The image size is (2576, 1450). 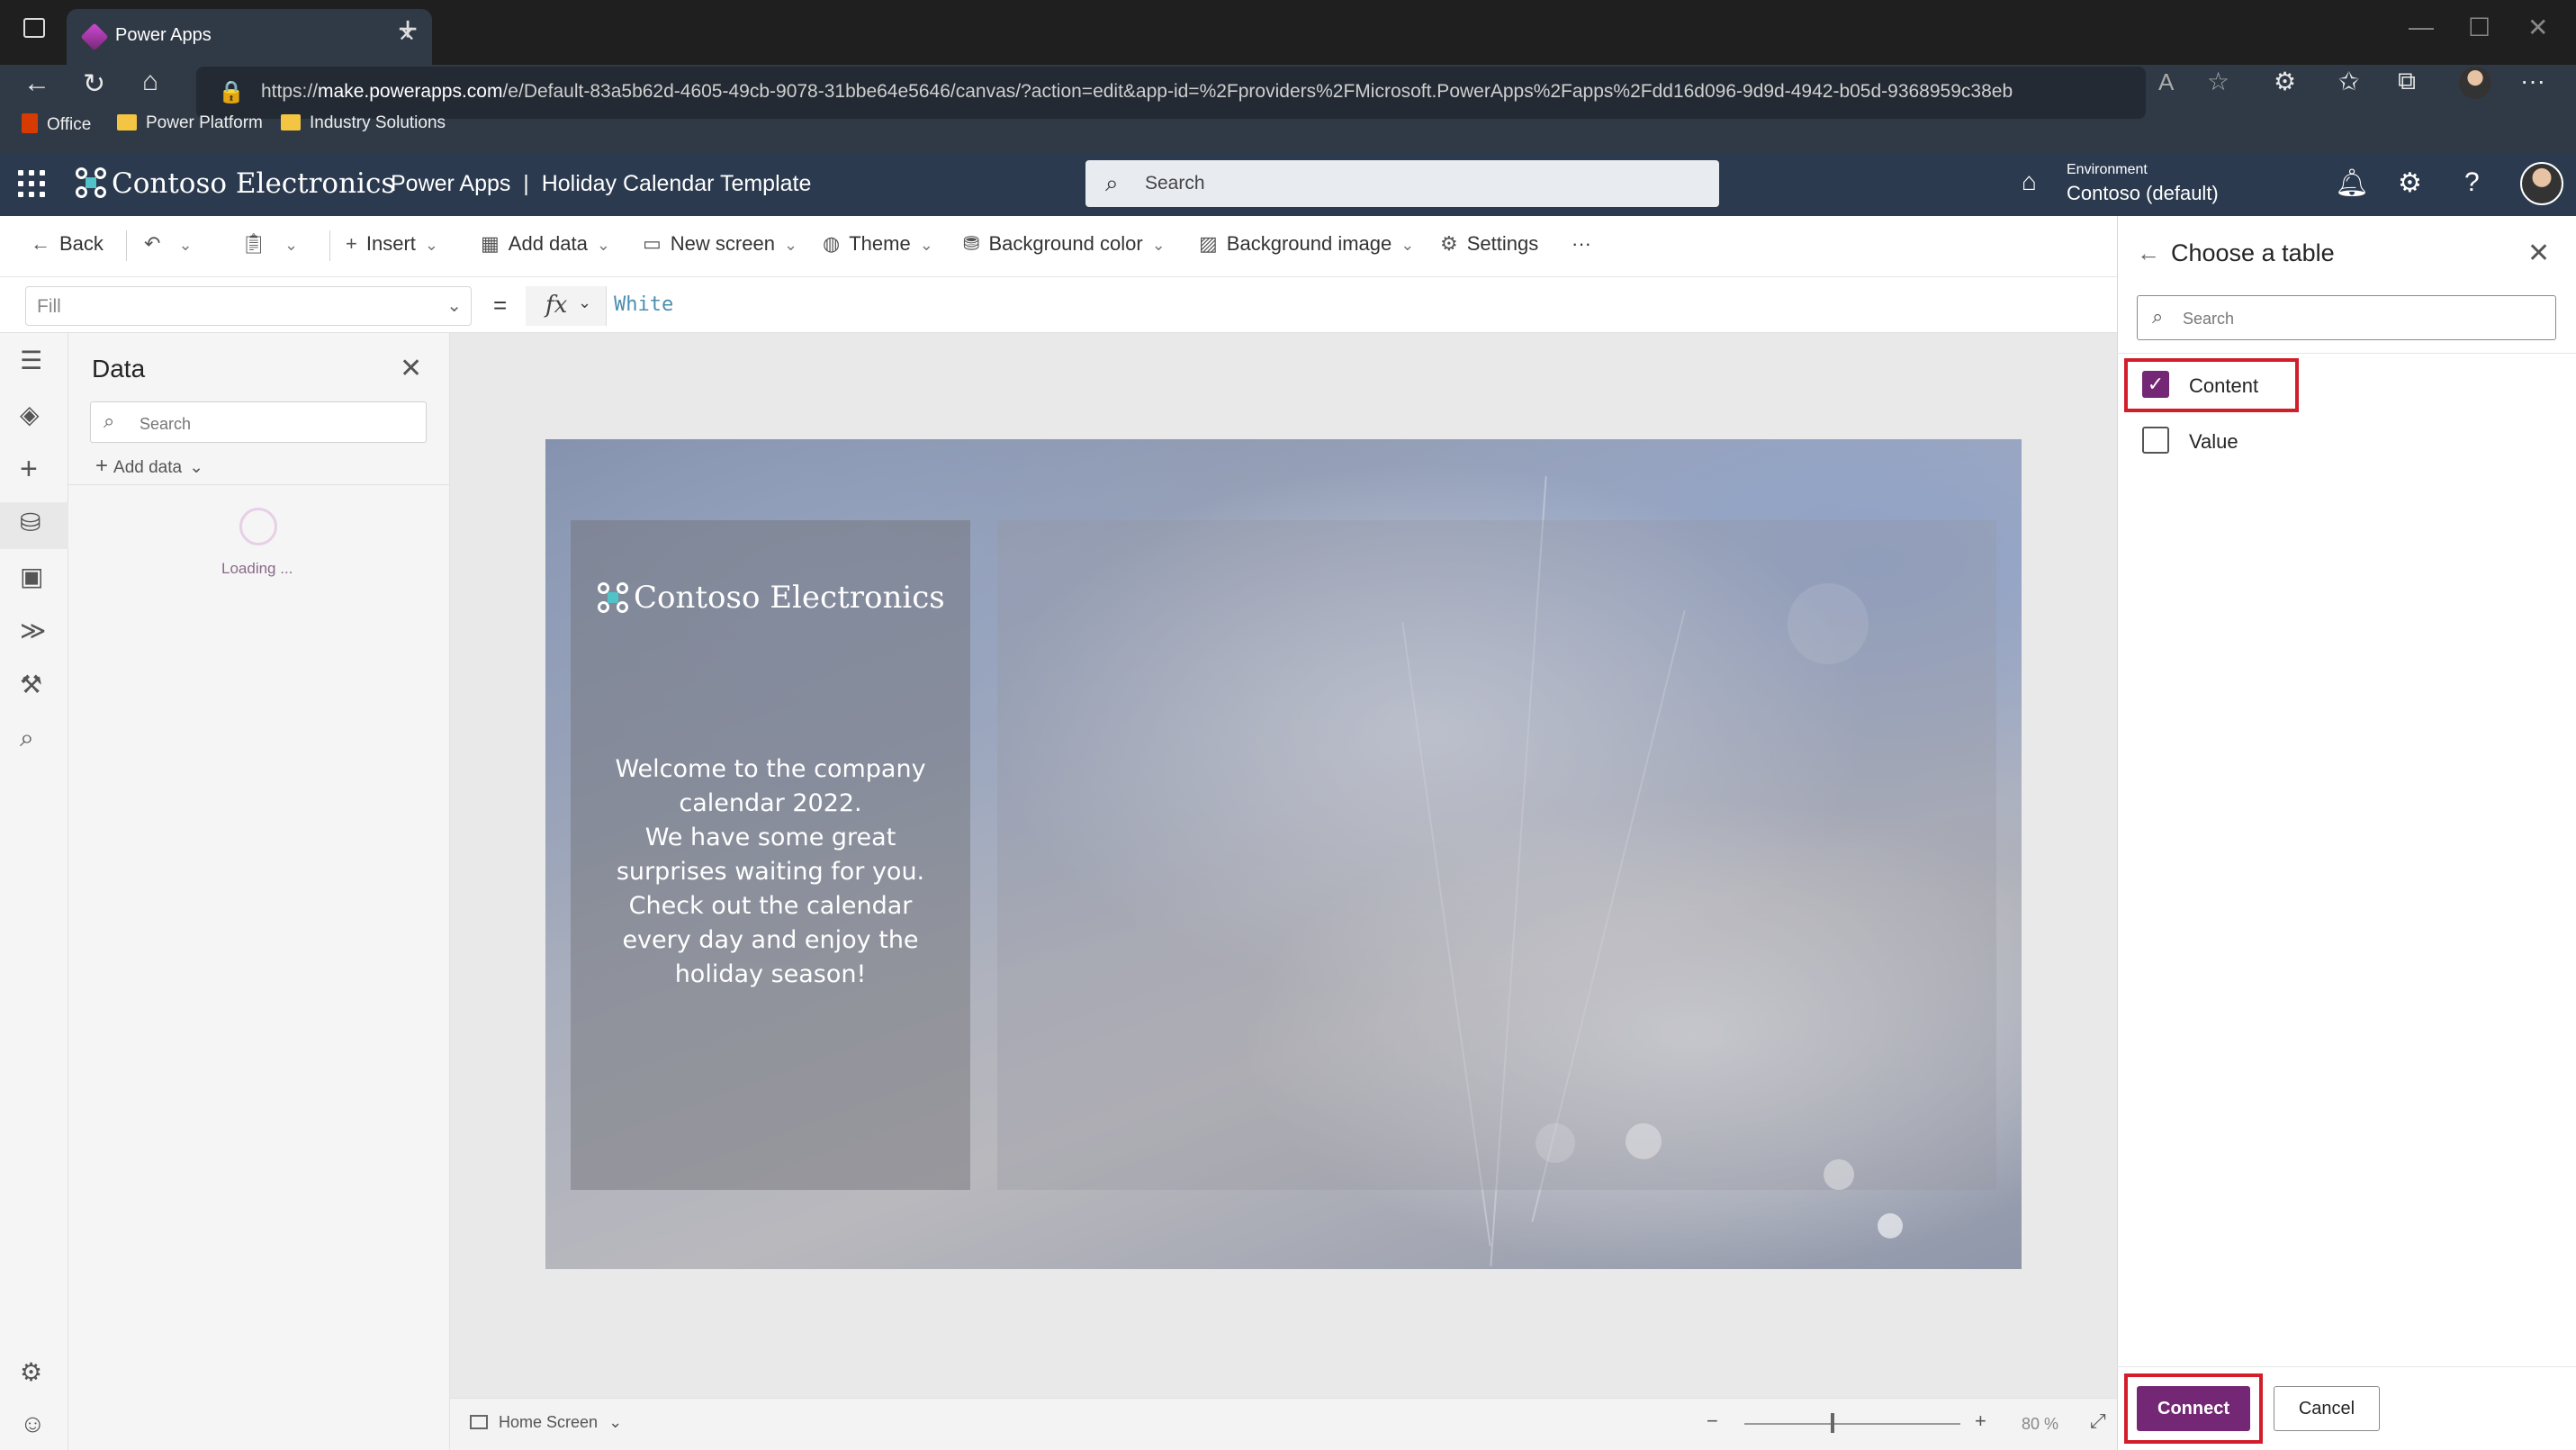 I want to click on browser-profile-avatar, so click(x=2475, y=83).